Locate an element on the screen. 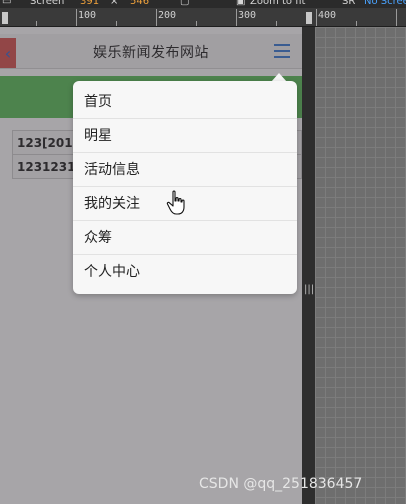 This screenshot has width=406, height=504. ruler-label: 200 is located at coordinates (167, 15).